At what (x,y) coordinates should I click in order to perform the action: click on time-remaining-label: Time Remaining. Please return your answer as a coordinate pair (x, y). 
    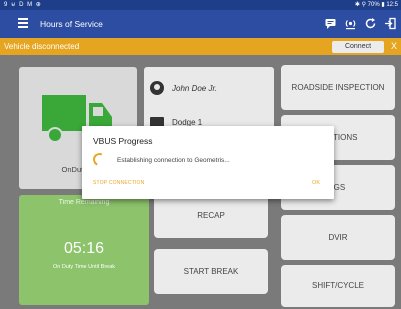
    Looking at the image, I should click on (84, 202).